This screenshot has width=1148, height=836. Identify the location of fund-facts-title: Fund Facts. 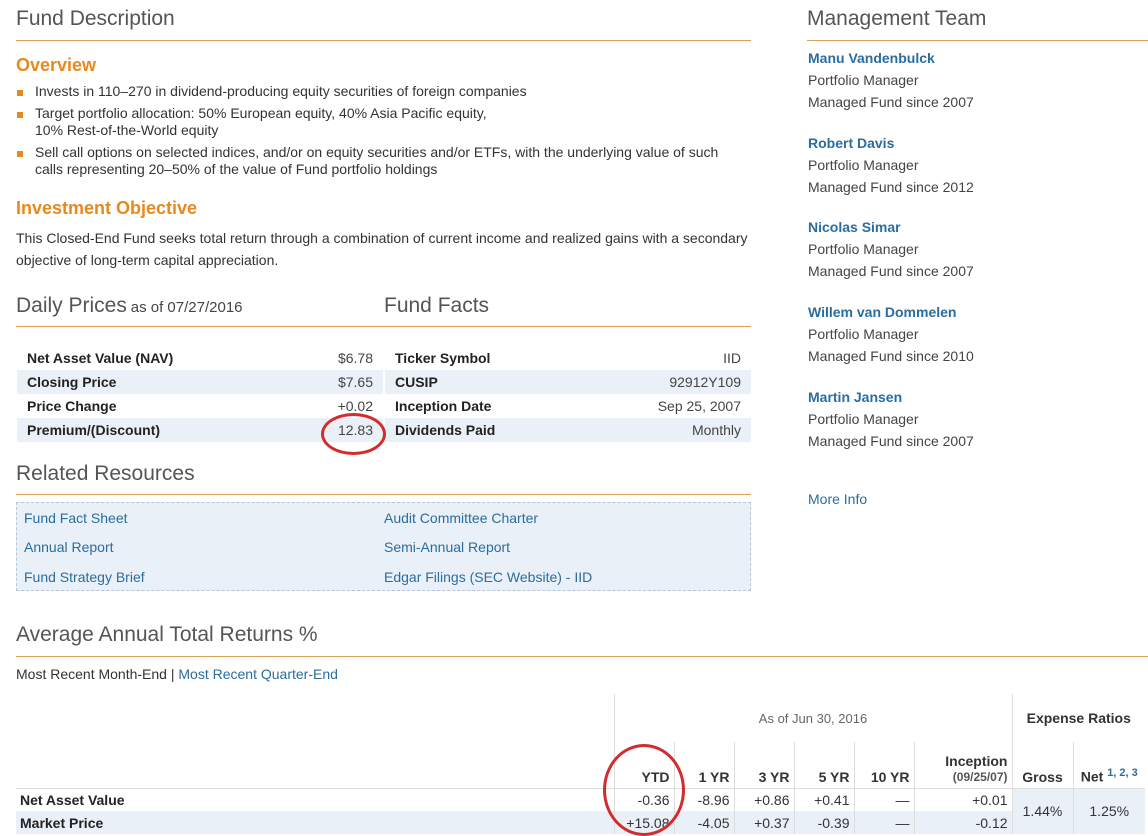
(437, 305).